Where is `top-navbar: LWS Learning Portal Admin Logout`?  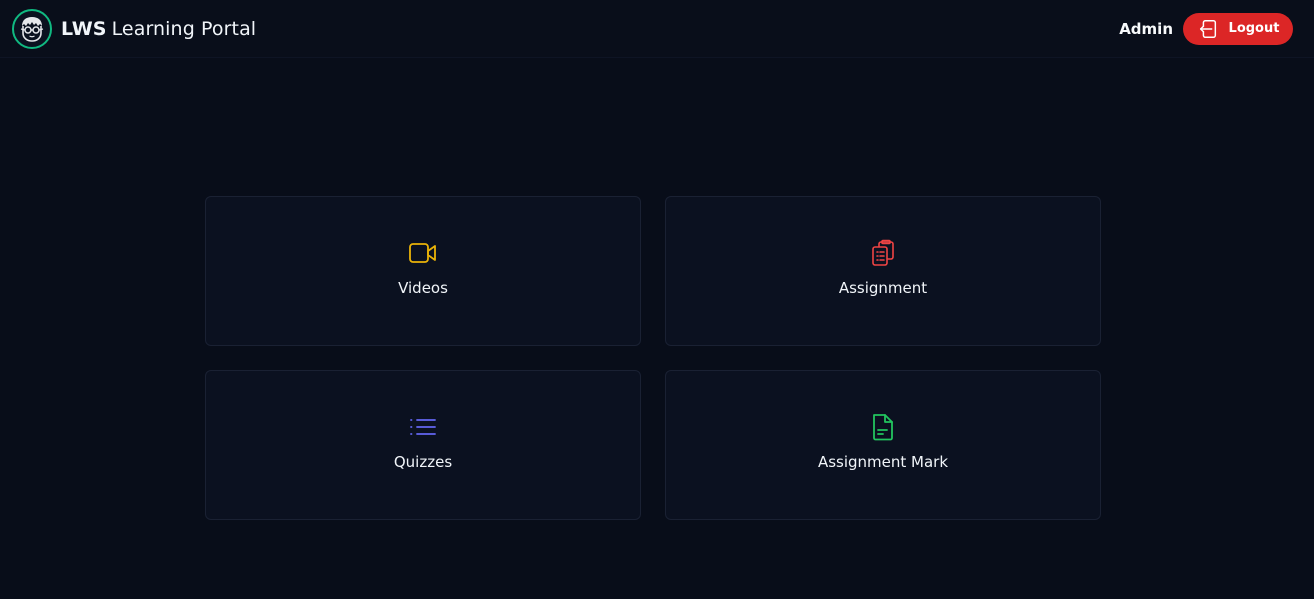
top-navbar: LWS Learning Portal Admin Logout is located at coordinates (657, 29).